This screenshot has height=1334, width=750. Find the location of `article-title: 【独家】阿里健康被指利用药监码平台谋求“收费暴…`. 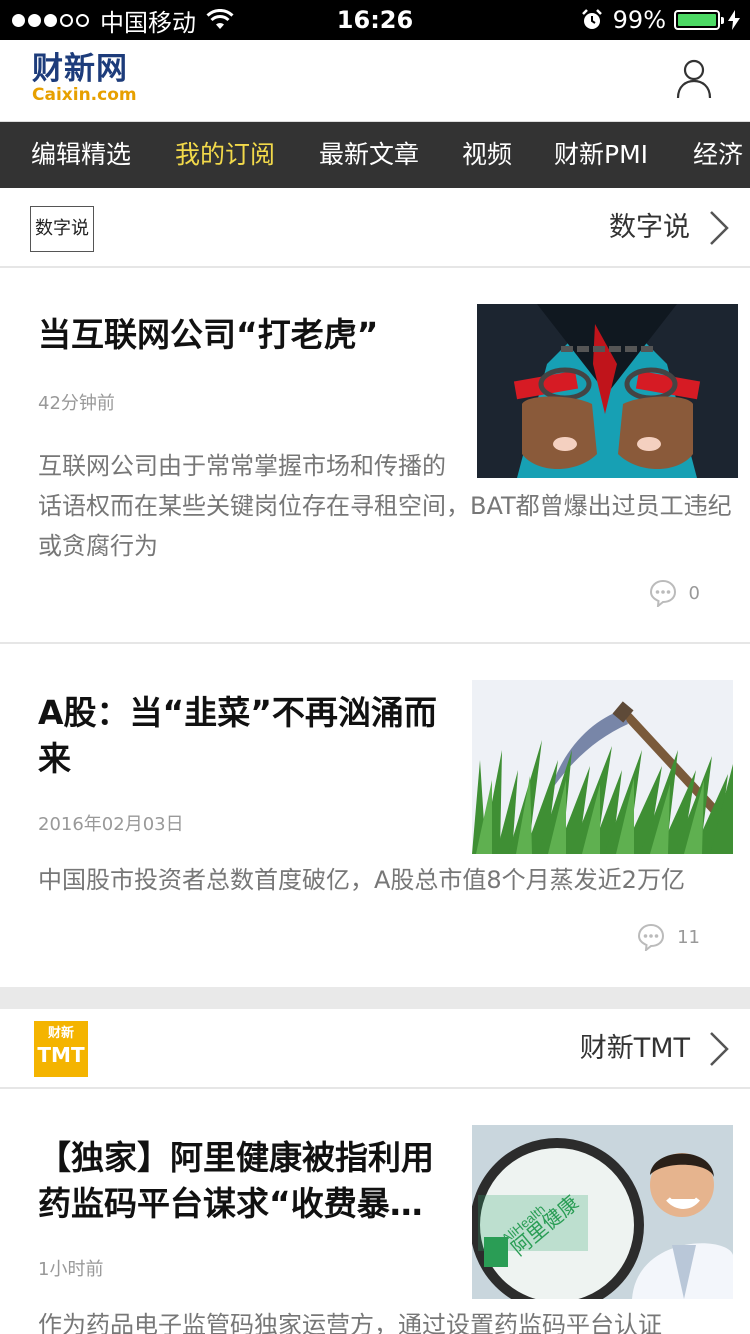

article-title: 【独家】阿里健康被指利用药监码平台谋求“收费暴… is located at coordinates (246, 1181).